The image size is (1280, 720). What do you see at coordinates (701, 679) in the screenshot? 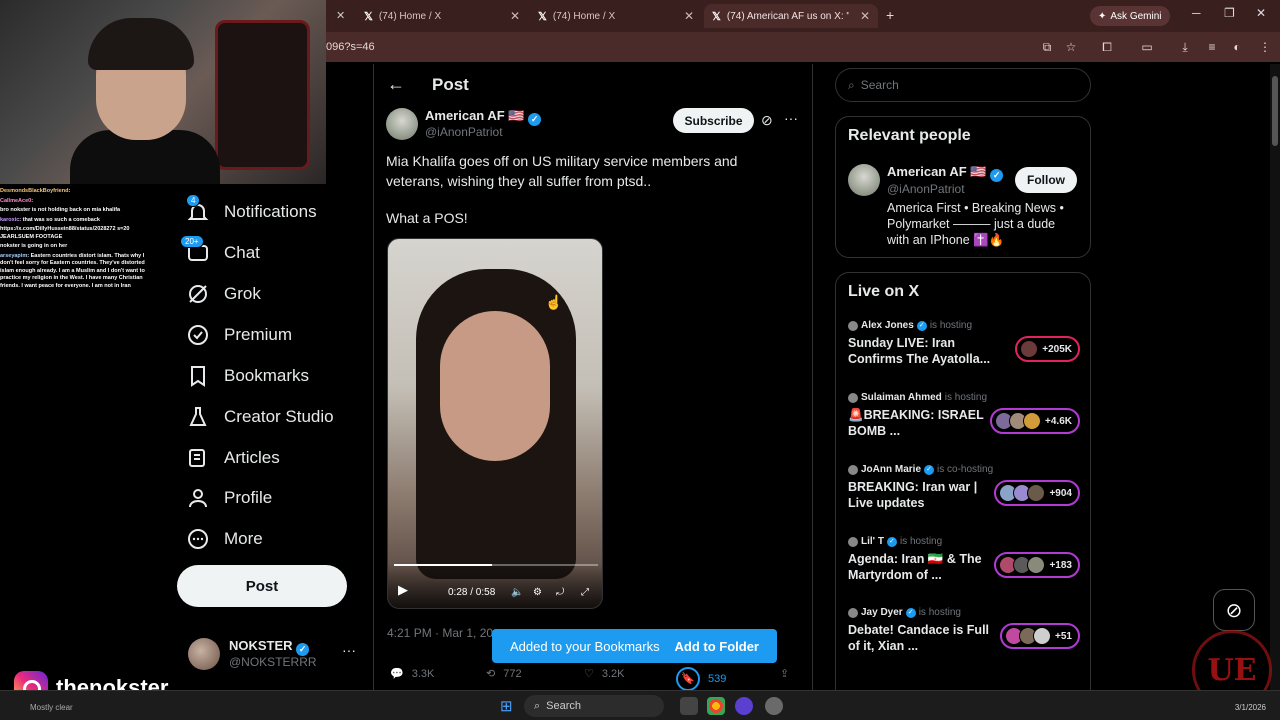
I see `bookmark-button: 🔖 539` at bounding box center [701, 679].